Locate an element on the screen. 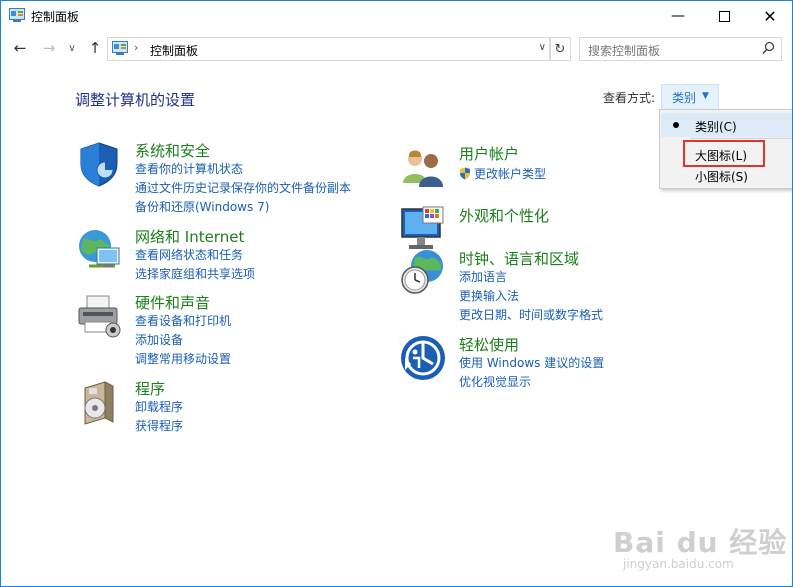 Image resolution: width=793 pixels, height=587 pixels. maximize-icon is located at coordinates (724, 16).